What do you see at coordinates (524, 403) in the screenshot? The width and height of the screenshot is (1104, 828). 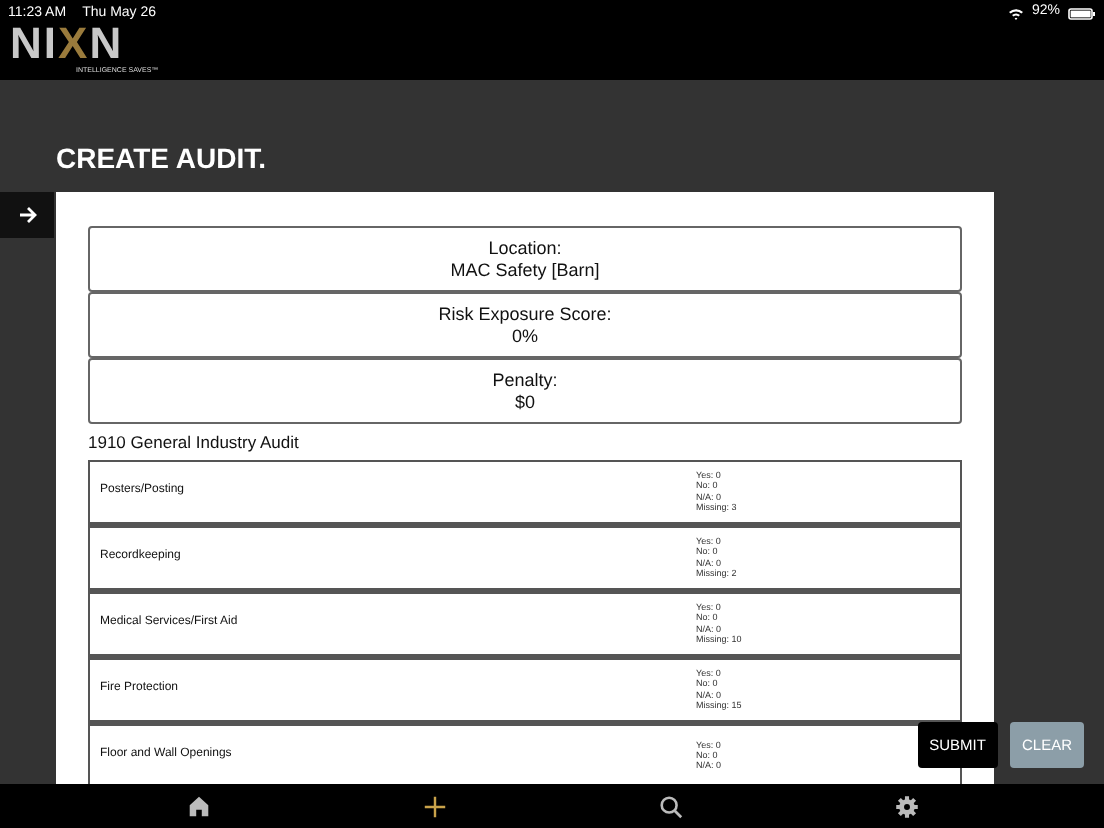 I see `summary-value: $0` at bounding box center [524, 403].